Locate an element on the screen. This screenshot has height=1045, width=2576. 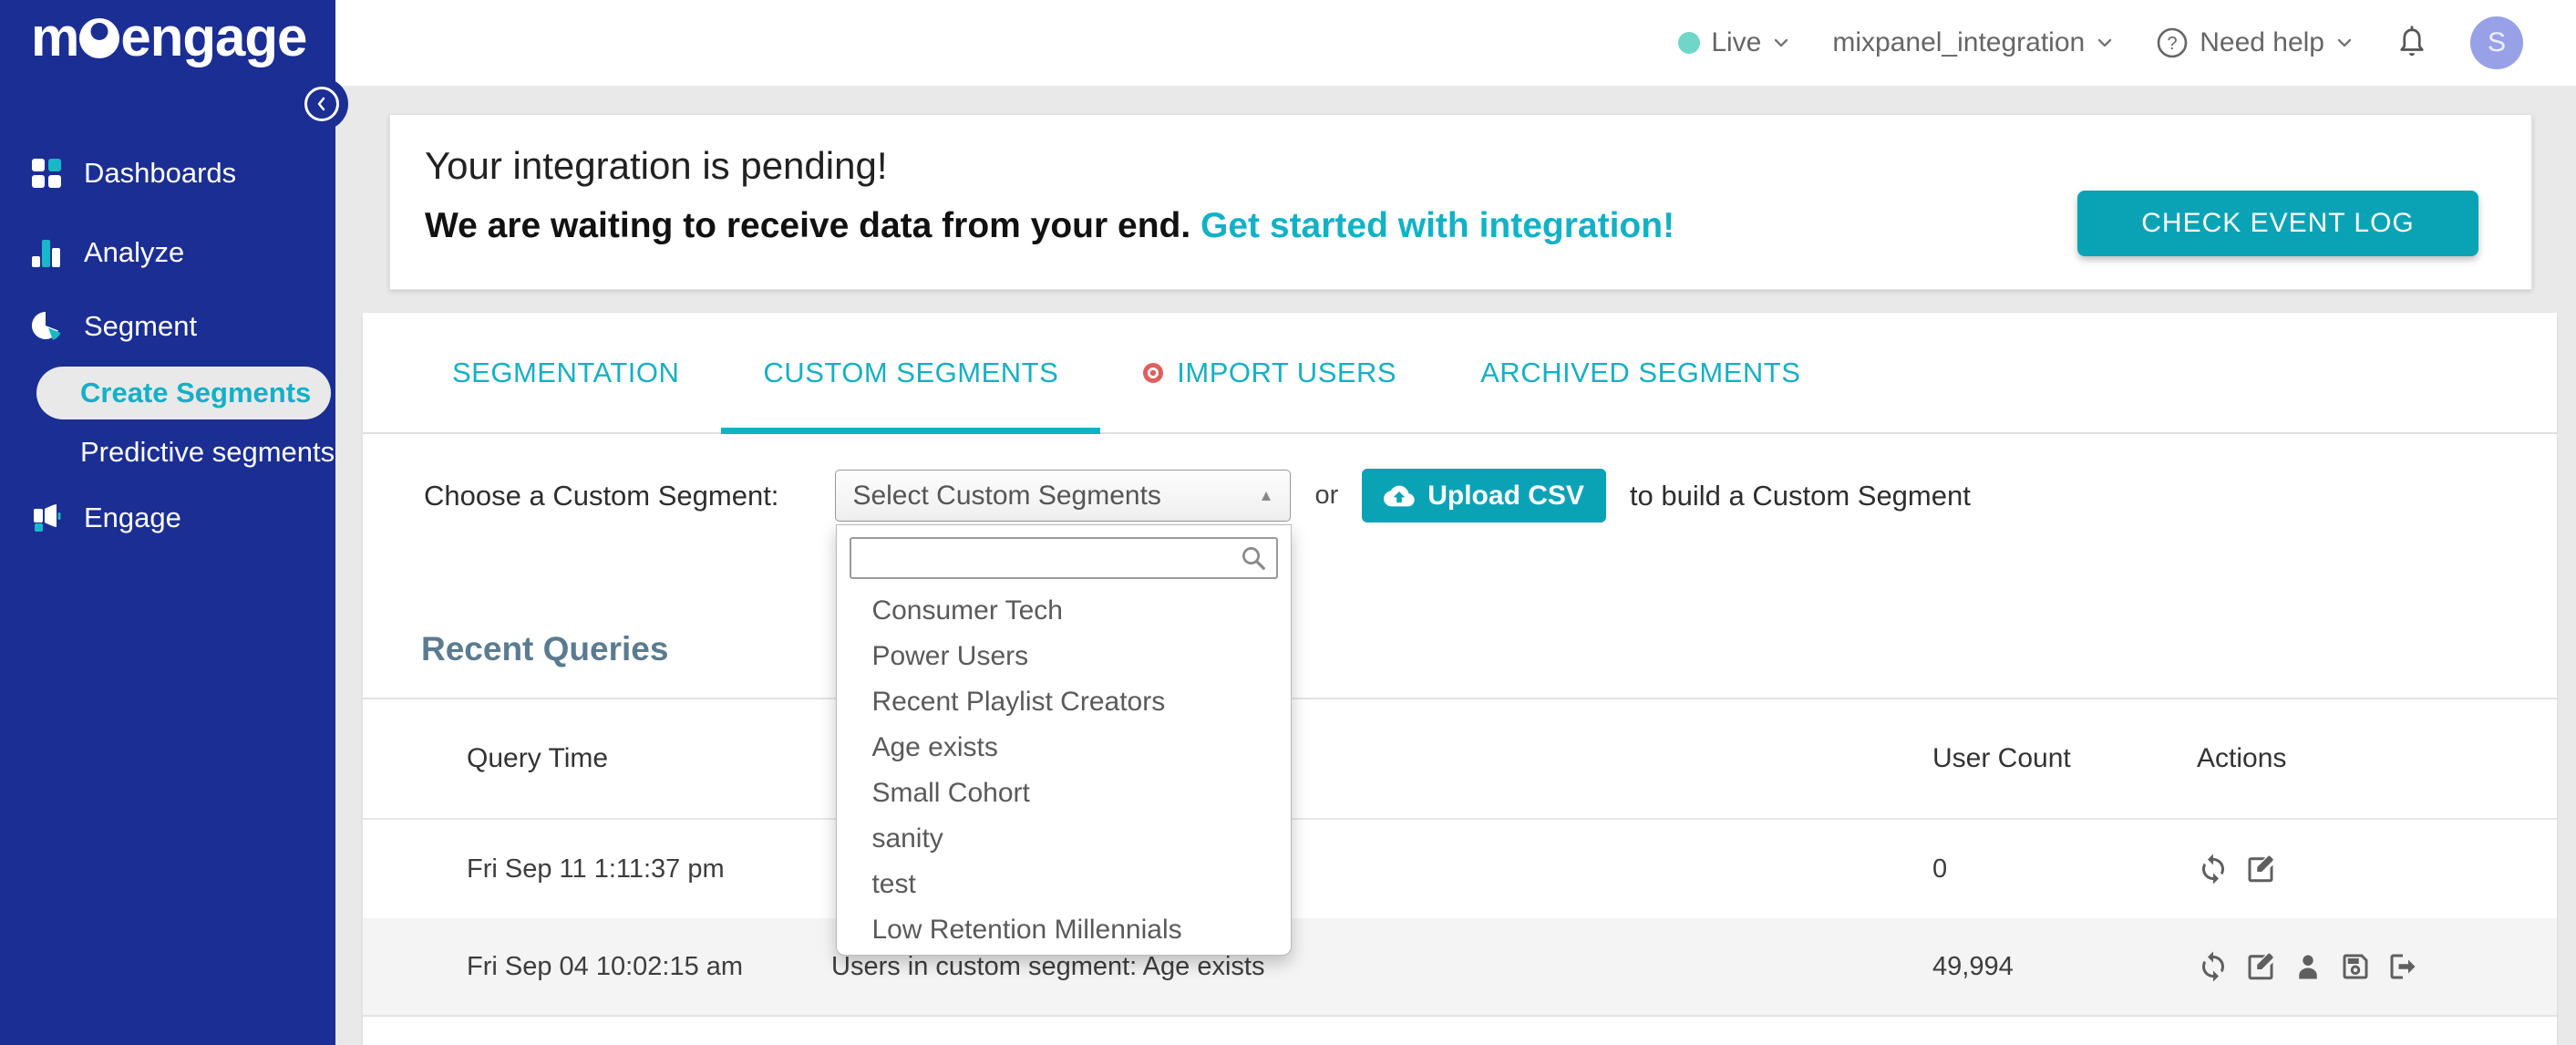
help-dropdown: ? Need help is located at coordinates (2255, 42).